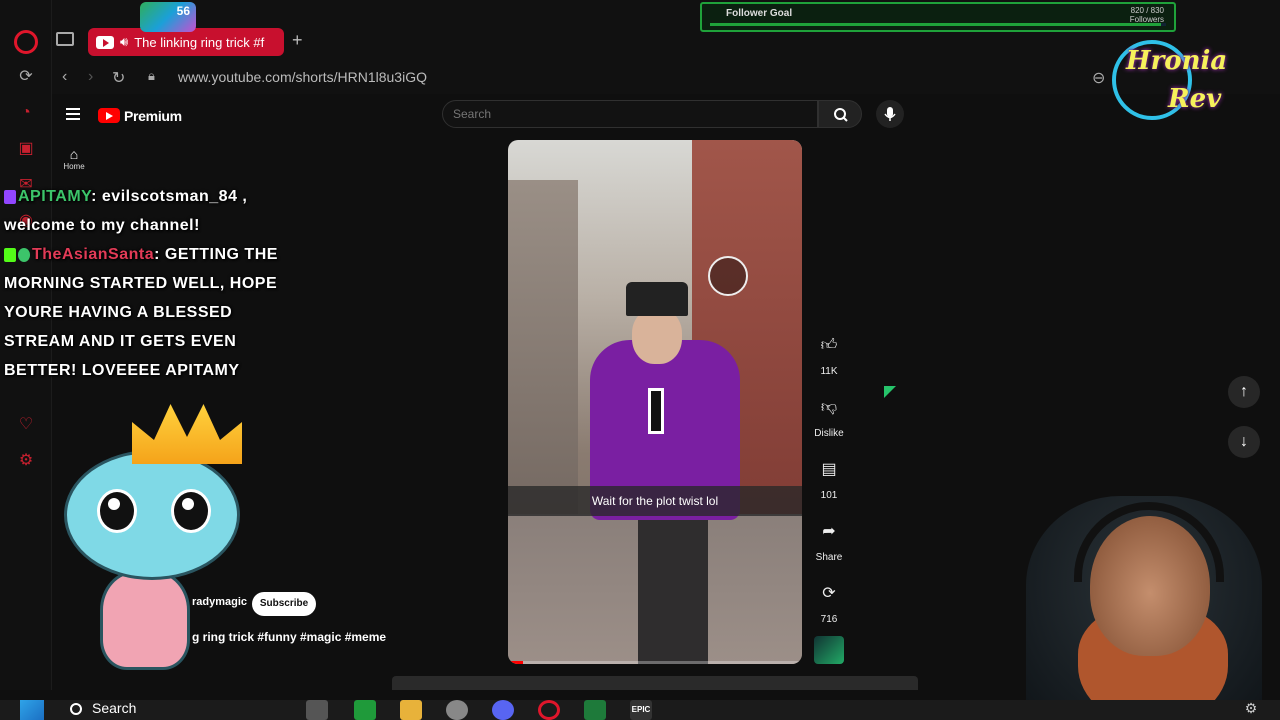  Describe the element at coordinates (549, 710) in the screenshot. I see `opera-taskbar-icon` at that location.